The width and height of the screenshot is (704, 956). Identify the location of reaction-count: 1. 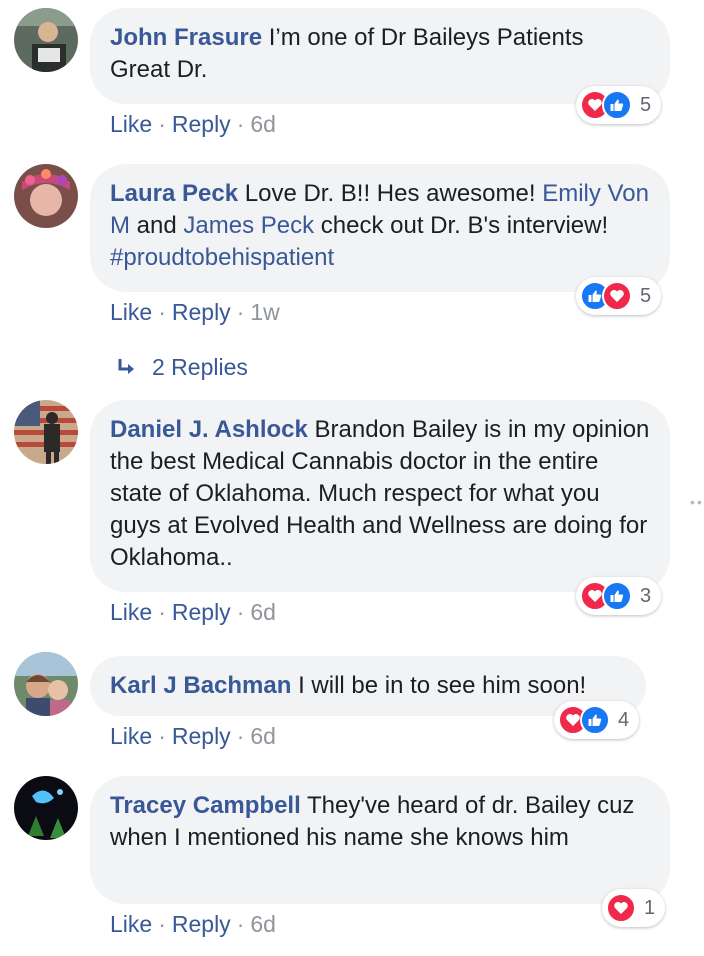
(650, 907).